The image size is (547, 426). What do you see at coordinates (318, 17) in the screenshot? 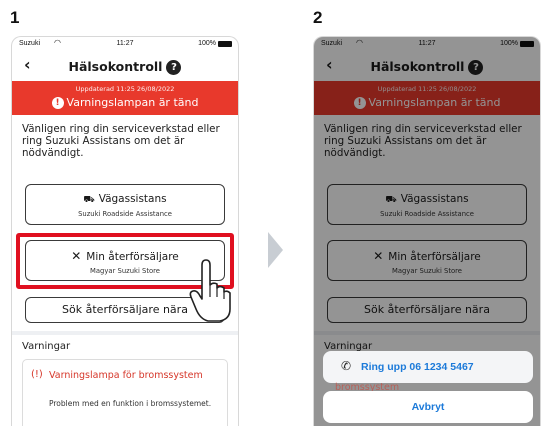
I see `step-number-2: 2` at bounding box center [318, 17].